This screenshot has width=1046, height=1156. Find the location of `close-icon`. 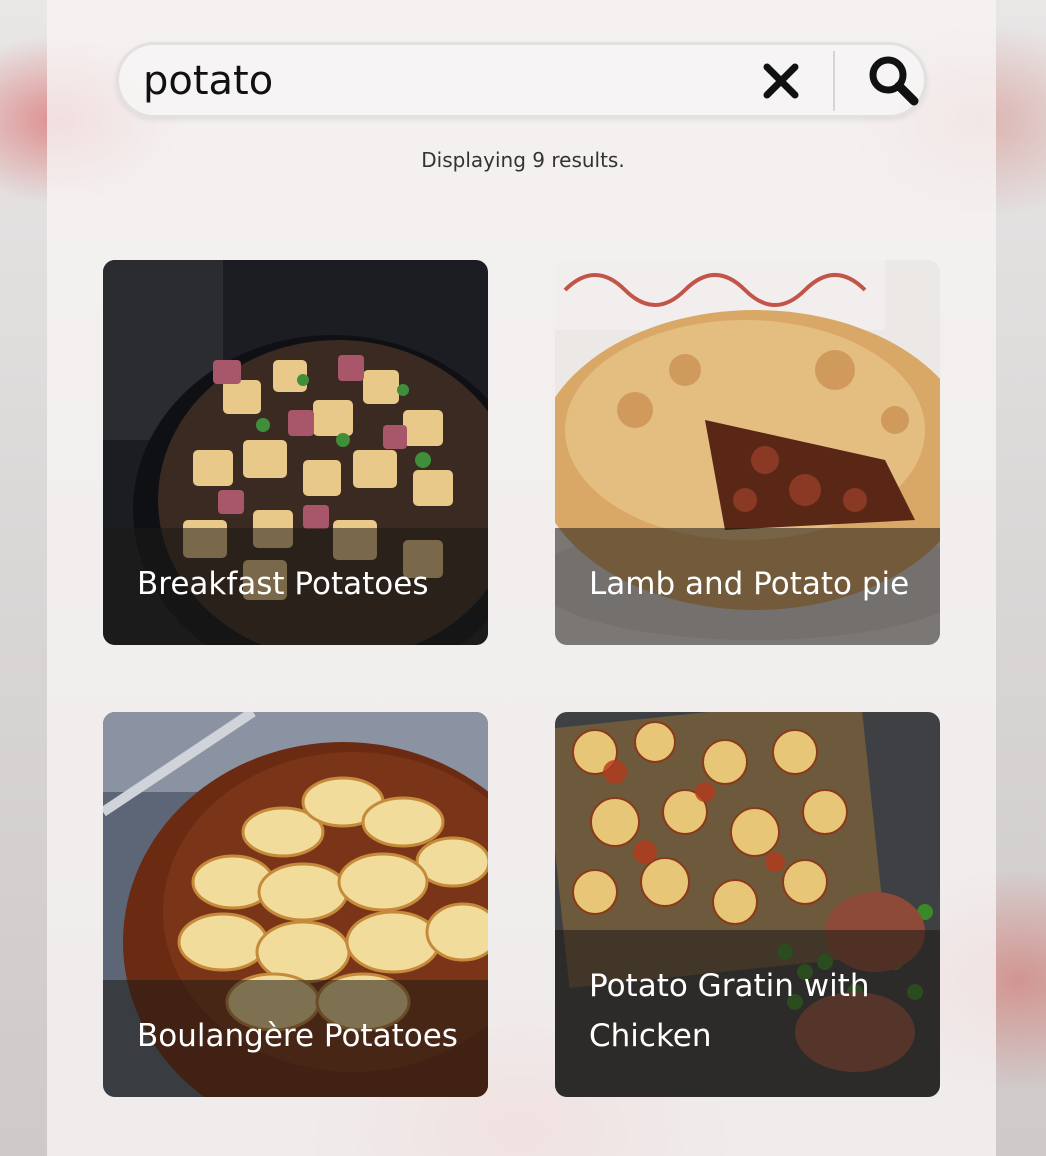

close-icon is located at coordinates (781, 81).